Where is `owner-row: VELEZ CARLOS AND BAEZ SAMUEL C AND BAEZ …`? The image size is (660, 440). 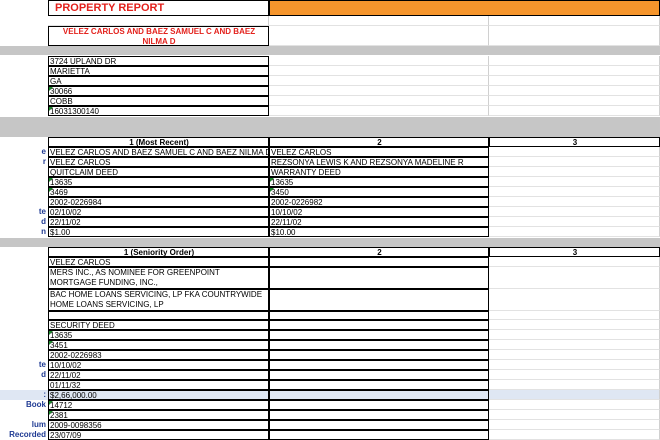 owner-row: VELEZ CARLOS AND BAEZ SAMUEL C AND BAEZ … is located at coordinates (330, 36).